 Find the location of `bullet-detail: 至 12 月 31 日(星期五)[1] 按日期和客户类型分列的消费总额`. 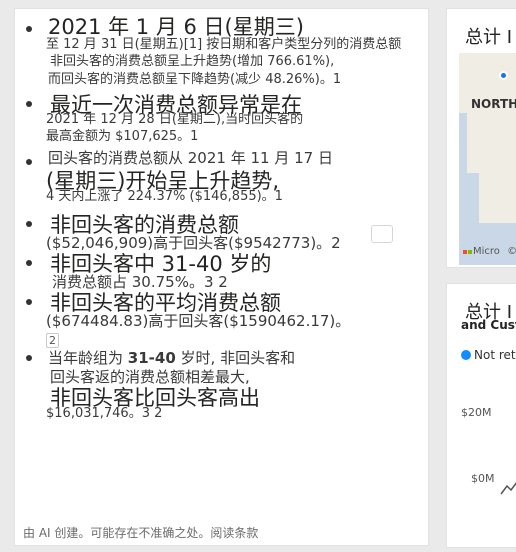

bullet-detail: 至 12 月 31 日(星期五)[1] 按日期和客户类型分列的消费总额 is located at coordinates (224, 44).